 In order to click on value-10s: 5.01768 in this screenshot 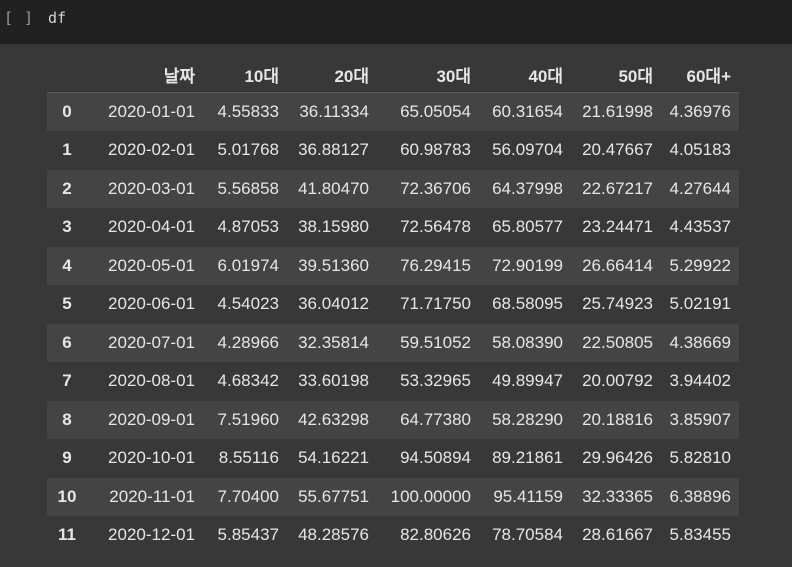, I will do `click(248, 150)`.